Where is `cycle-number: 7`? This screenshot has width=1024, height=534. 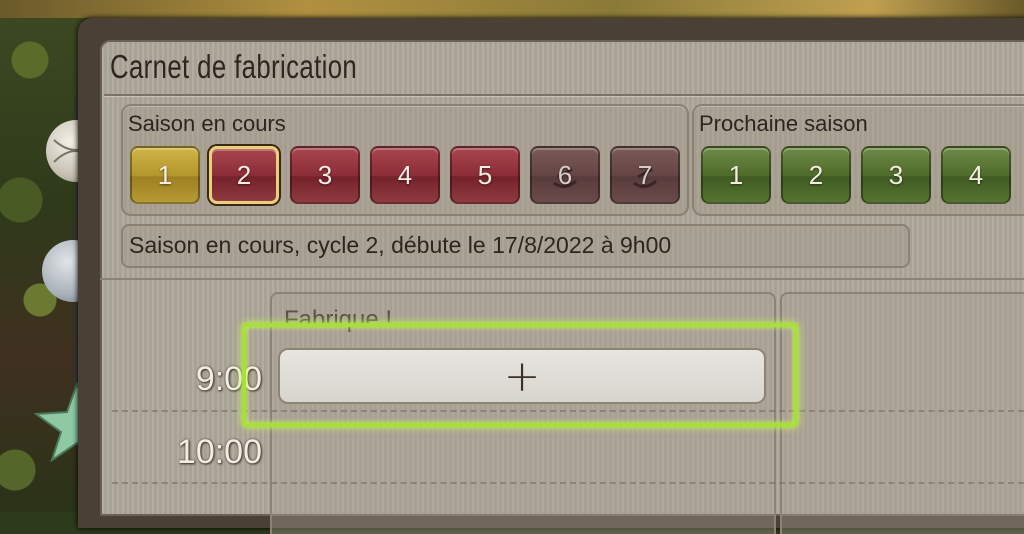 cycle-number: 7 is located at coordinates (645, 174).